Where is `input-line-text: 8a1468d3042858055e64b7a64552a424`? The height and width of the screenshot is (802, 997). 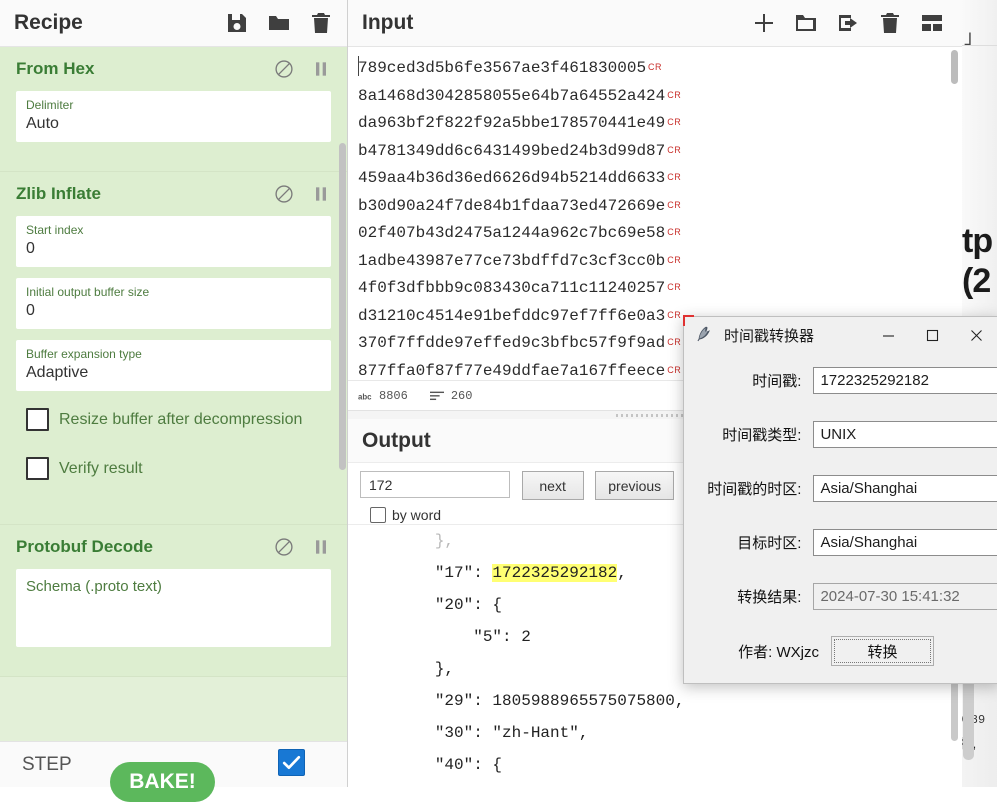
input-line-text: 8a1468d3042858055e64b7a64552a424 is located at coordinates (512, 95).